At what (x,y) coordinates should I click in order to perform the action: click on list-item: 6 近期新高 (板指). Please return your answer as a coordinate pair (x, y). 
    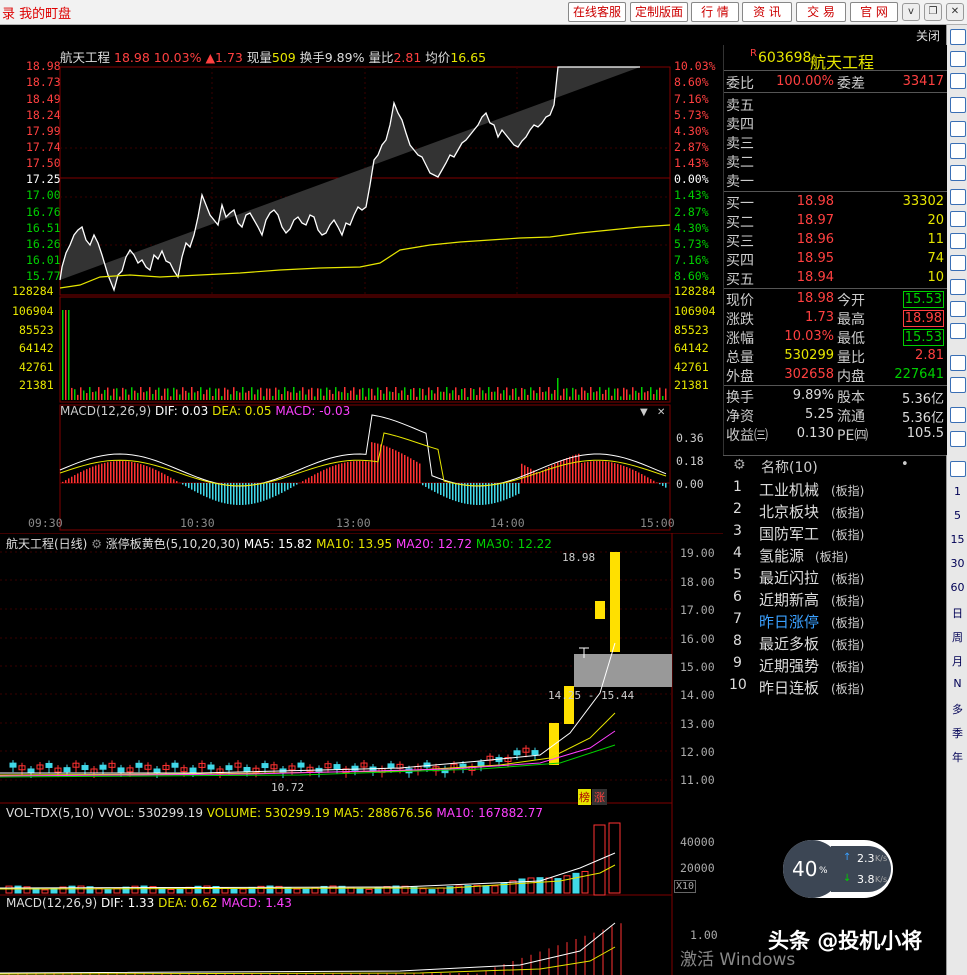
    Looking at the image, I should click on (834, 600).